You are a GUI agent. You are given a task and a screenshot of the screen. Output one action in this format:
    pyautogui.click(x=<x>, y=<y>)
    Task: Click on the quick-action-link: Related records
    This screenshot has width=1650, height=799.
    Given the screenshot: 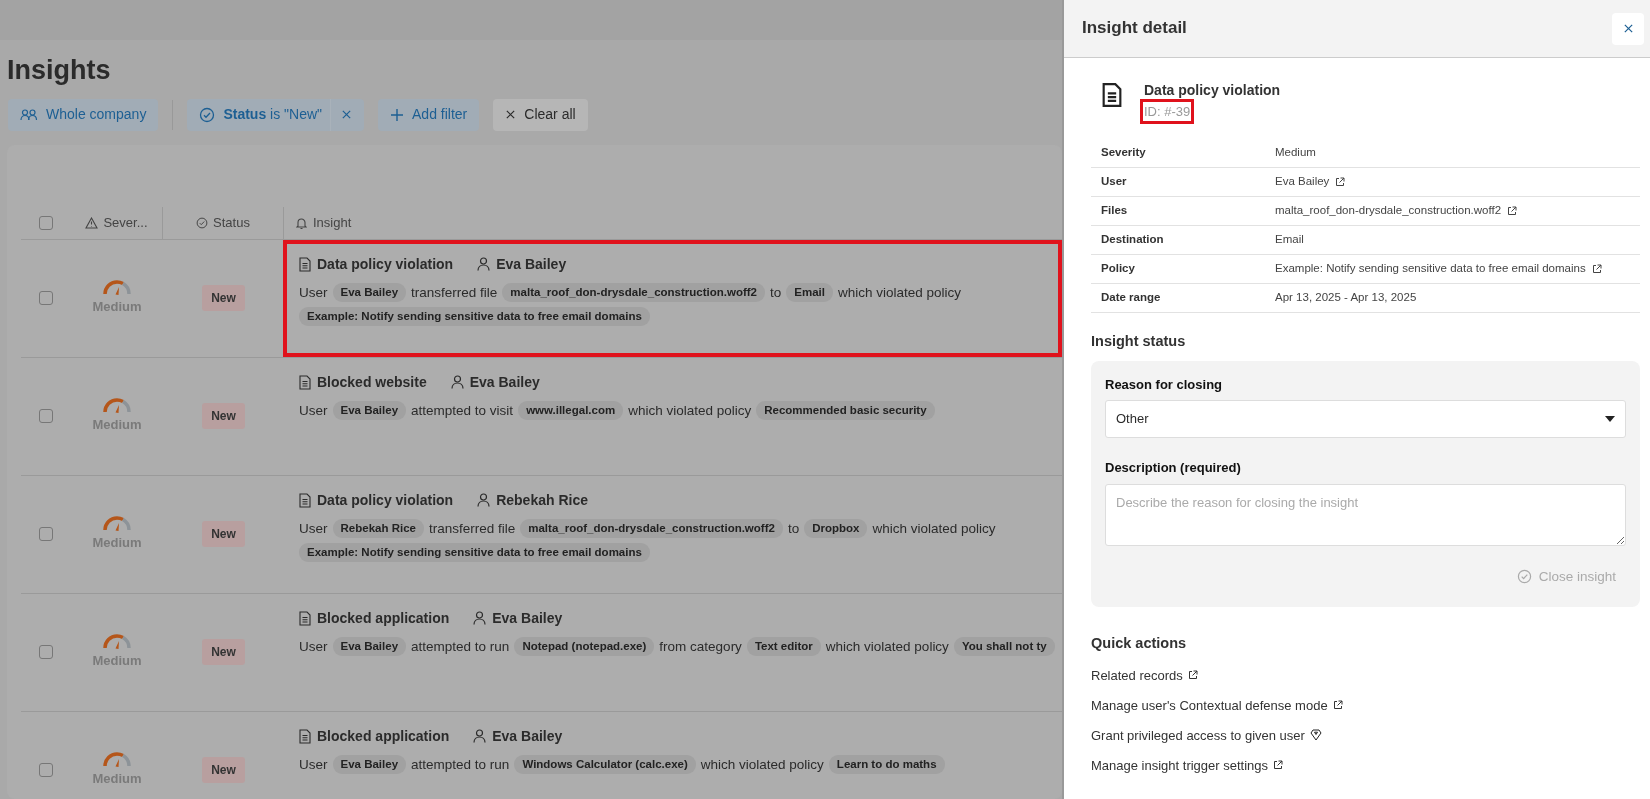 What is the action you would take?
    pyautogui.click(x=1144, y=675)
    